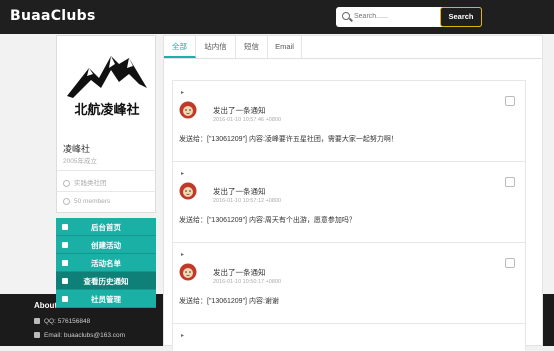 The width and height of the screenshot is (554, 351). I want to click on circle-icon, so click(66, 183).